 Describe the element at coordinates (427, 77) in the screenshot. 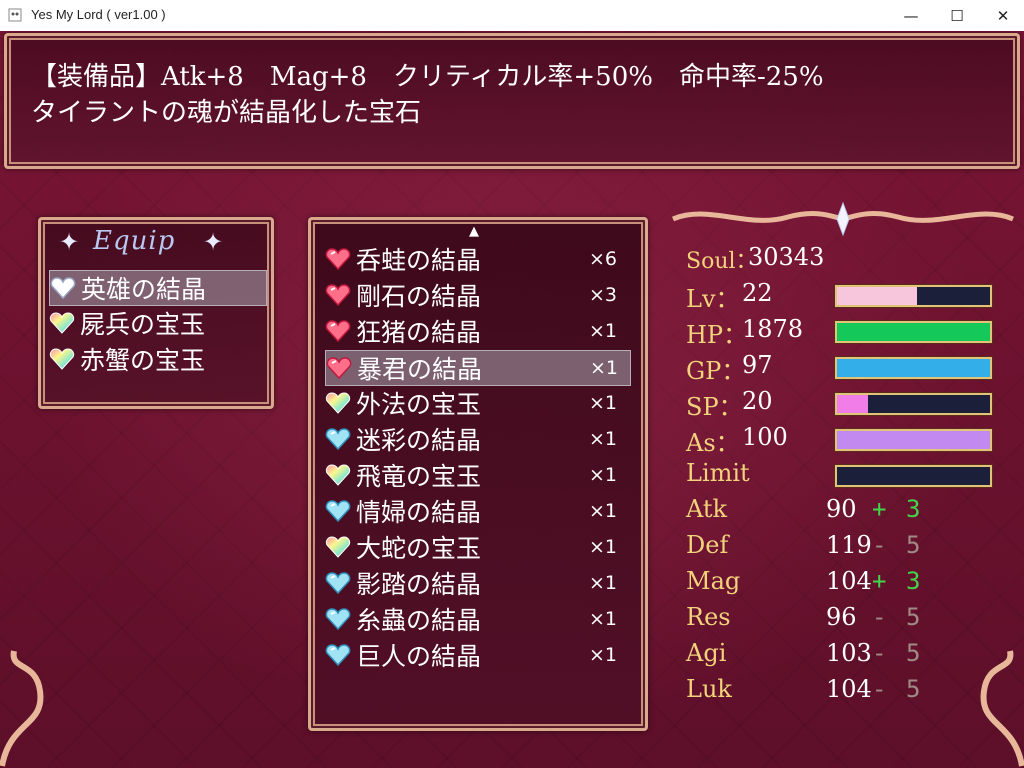

I see `item-effect-text: 【装備品】Atk+8 Mag+8 クリティカル率+50% 命中率-25%` at that location.